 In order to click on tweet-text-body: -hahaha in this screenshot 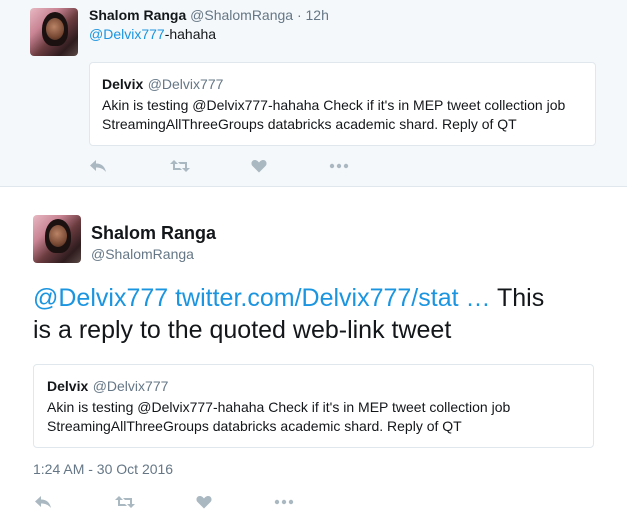, I will do `click(190, 34)`.